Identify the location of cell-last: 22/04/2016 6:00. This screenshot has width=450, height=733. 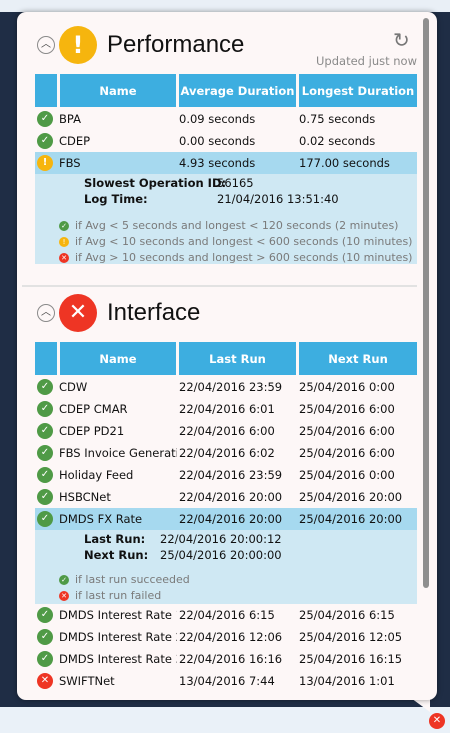
(227, 431).